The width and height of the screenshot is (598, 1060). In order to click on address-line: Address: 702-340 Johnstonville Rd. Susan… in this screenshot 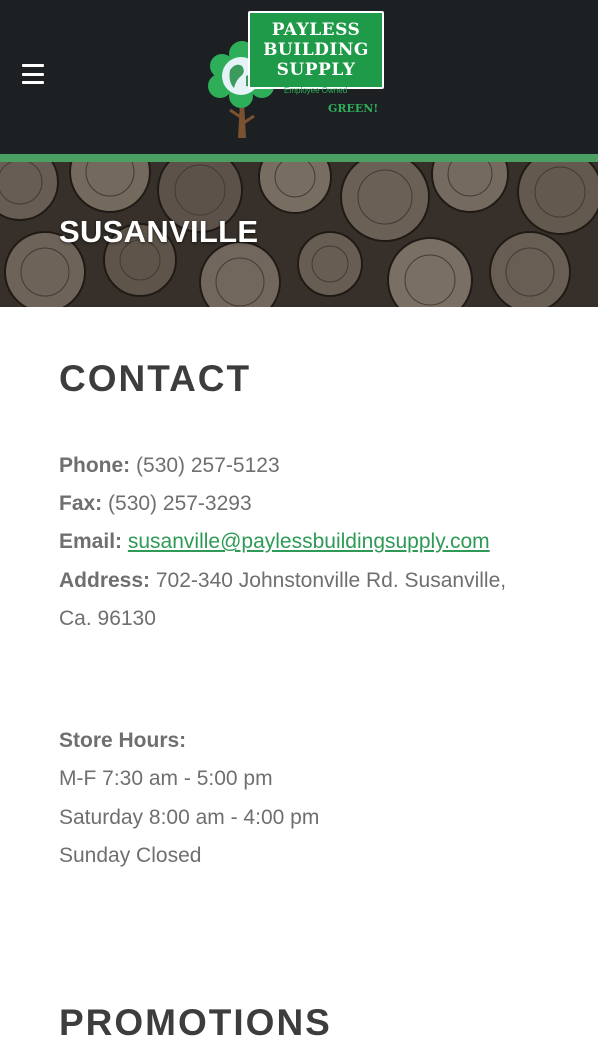, I will do `click(282, 581)`.